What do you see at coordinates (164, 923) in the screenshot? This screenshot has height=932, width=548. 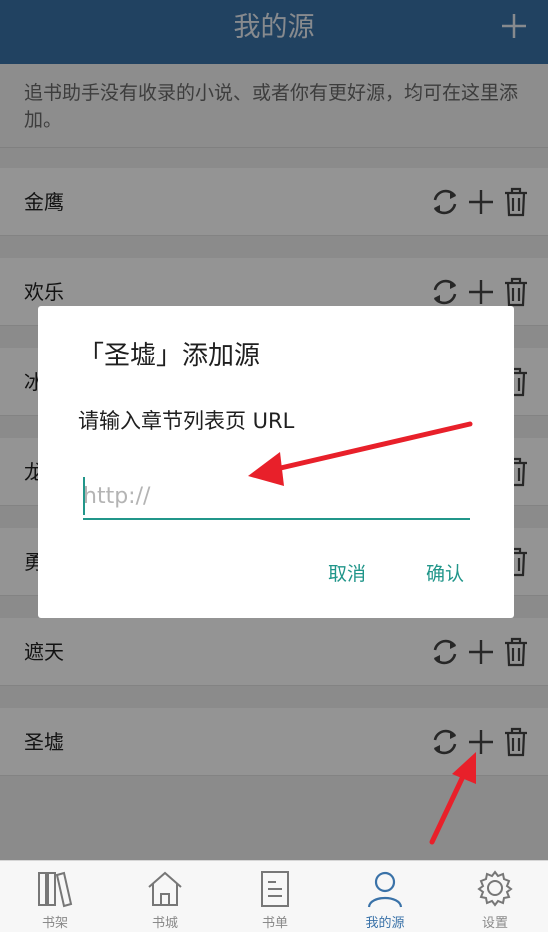 I see `tab-label: 书城` at bounding box center [164, 923].